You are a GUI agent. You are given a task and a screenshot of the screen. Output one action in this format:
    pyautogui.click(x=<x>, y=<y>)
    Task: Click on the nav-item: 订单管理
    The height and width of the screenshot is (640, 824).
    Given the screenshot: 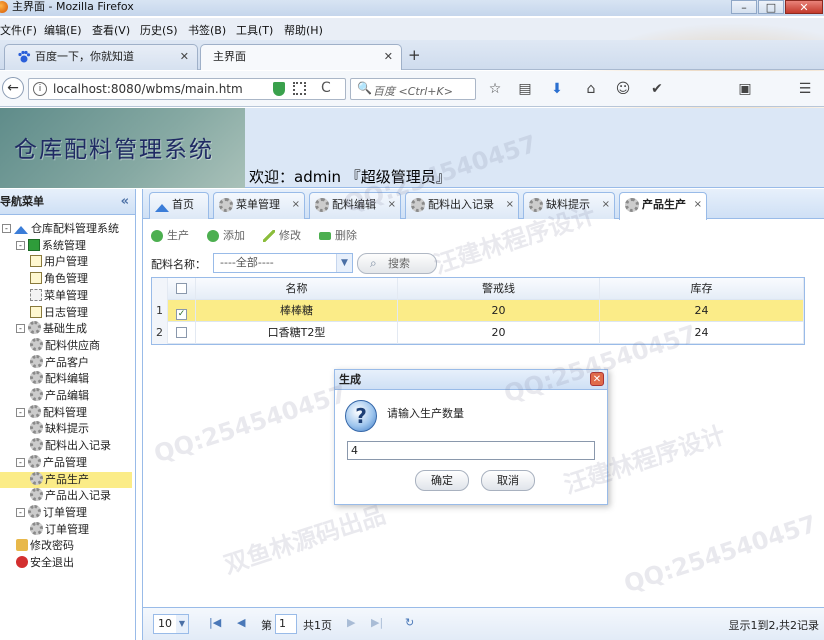 What is the action you would take?
    pyautogui.click(x=59, y=529)
    